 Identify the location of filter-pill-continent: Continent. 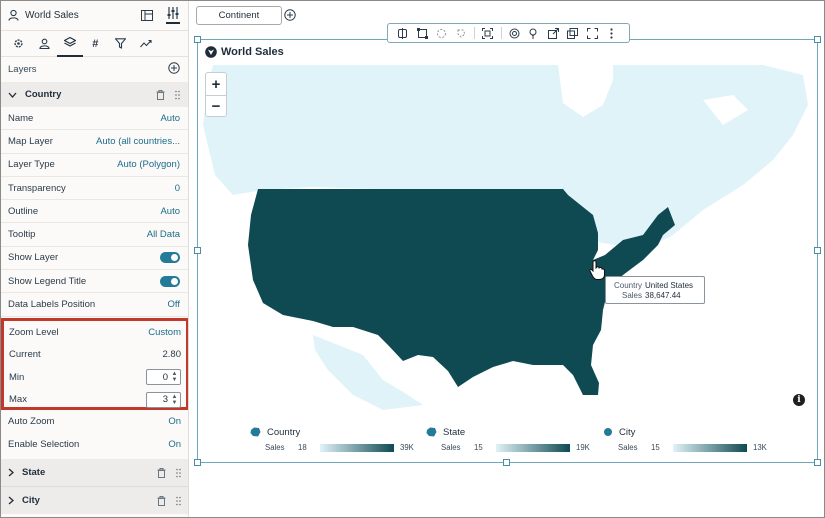
(239, 15).